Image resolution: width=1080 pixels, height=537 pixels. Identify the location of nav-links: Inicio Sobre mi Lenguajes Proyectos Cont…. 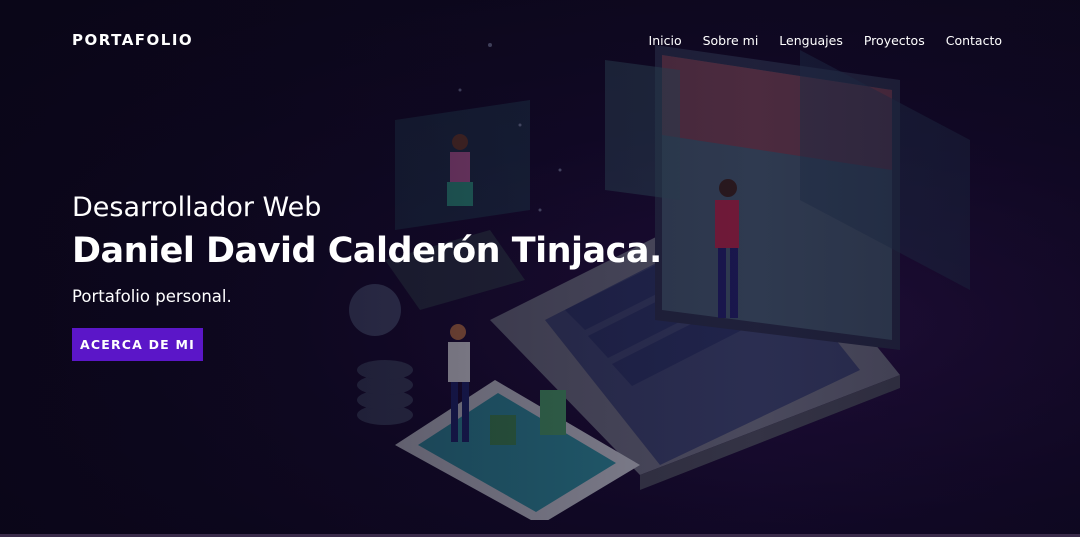
(825, 40).